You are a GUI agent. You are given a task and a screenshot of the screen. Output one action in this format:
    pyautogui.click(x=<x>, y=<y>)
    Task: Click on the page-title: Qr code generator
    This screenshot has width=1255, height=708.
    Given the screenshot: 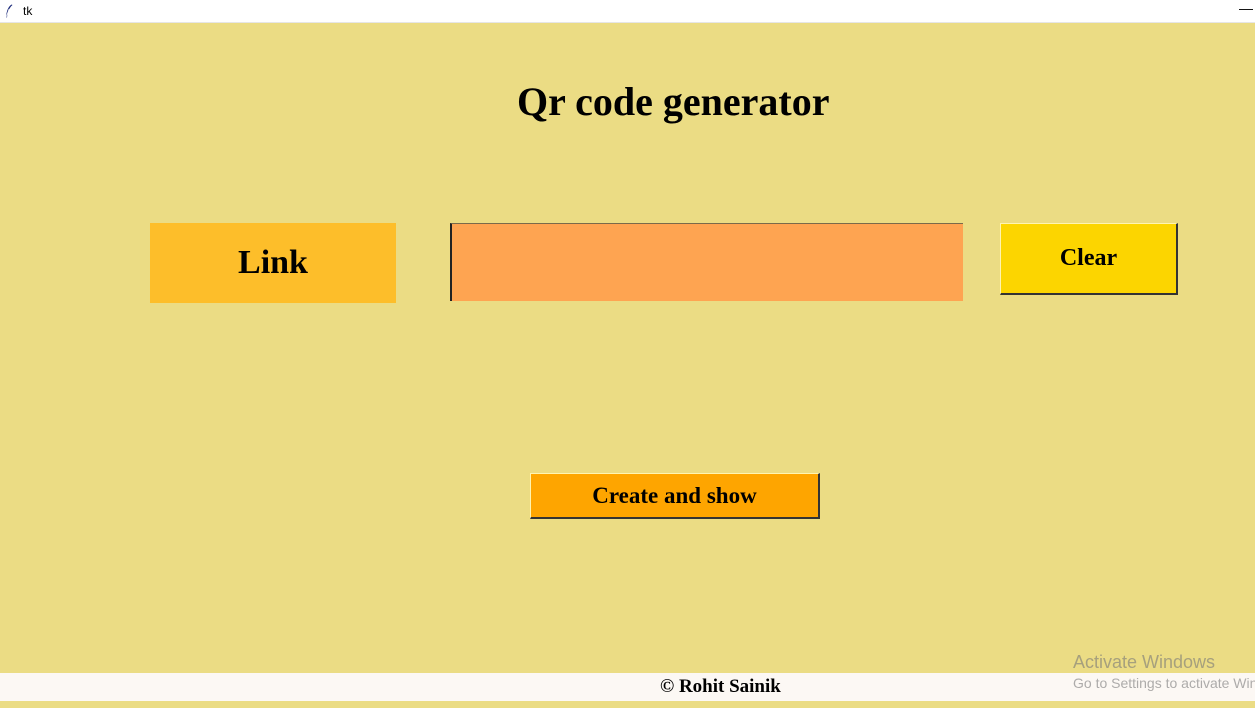 What is the action you would take?
    pyautogui.click(x=673, y=101)
    